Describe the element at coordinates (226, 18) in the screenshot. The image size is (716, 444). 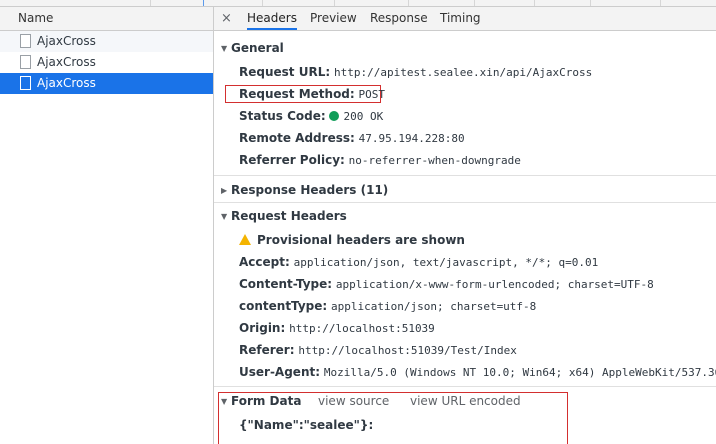
I see `close-icon: ×` at that location.